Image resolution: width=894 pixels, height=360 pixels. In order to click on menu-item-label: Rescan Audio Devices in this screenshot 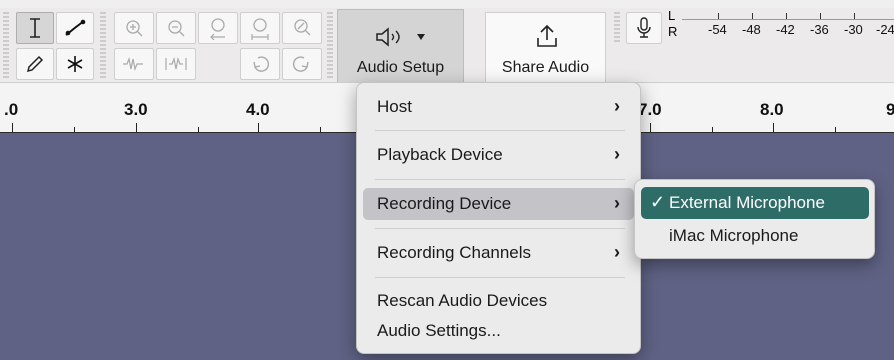, I will do `click(462, 300)`.